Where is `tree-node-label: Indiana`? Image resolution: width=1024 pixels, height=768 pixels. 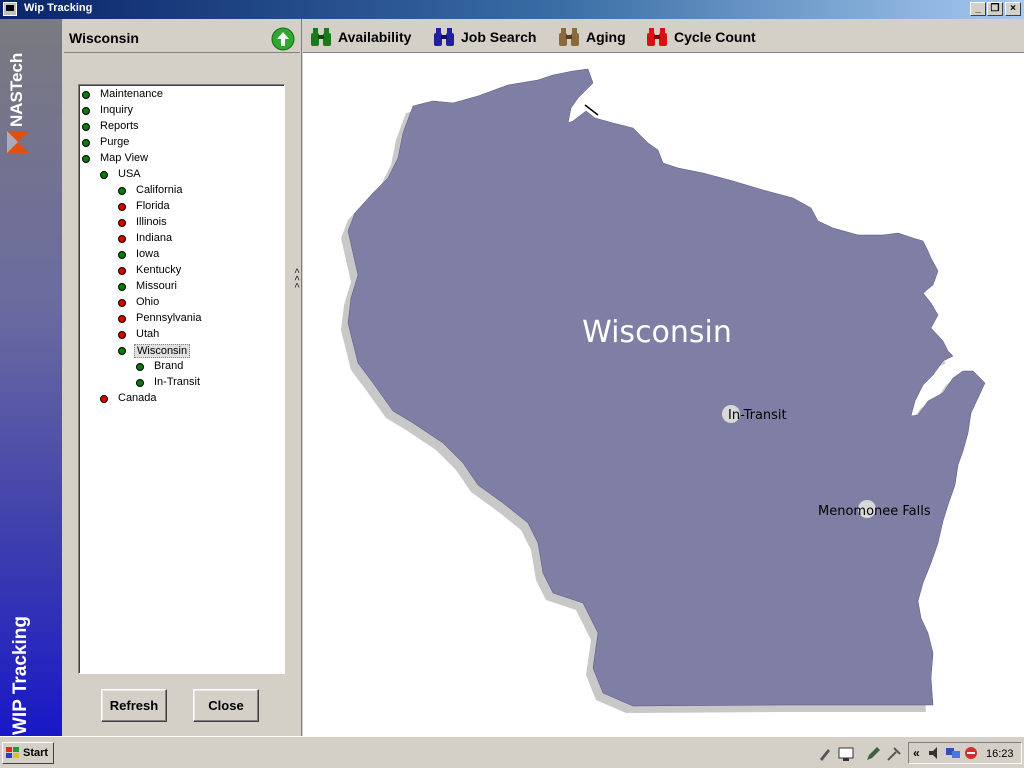 tree-node-label: Indiana is located at coordinates (154, 238).